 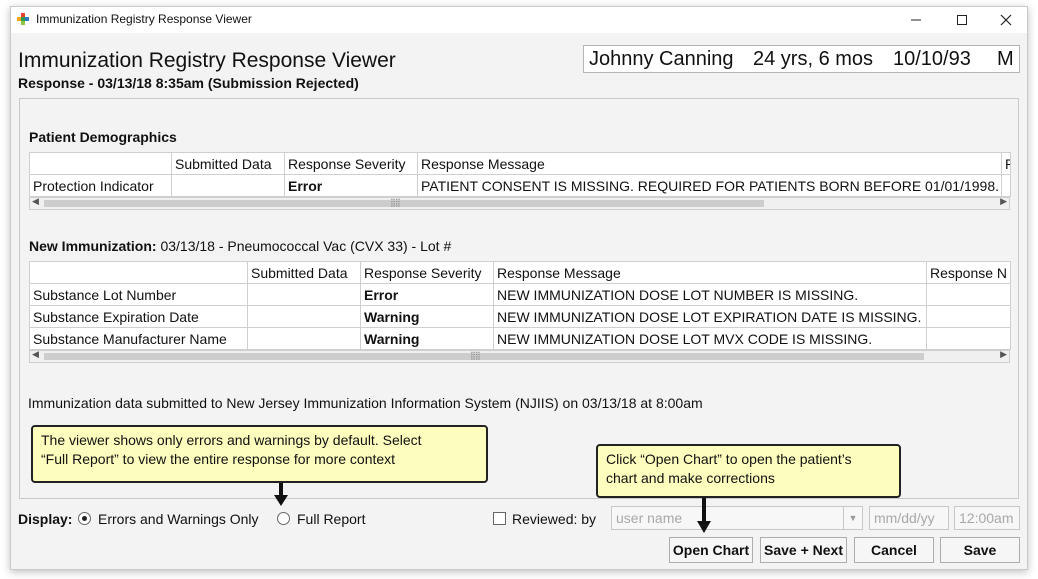 I want to click on close-button, so click(x=1006, y=20).